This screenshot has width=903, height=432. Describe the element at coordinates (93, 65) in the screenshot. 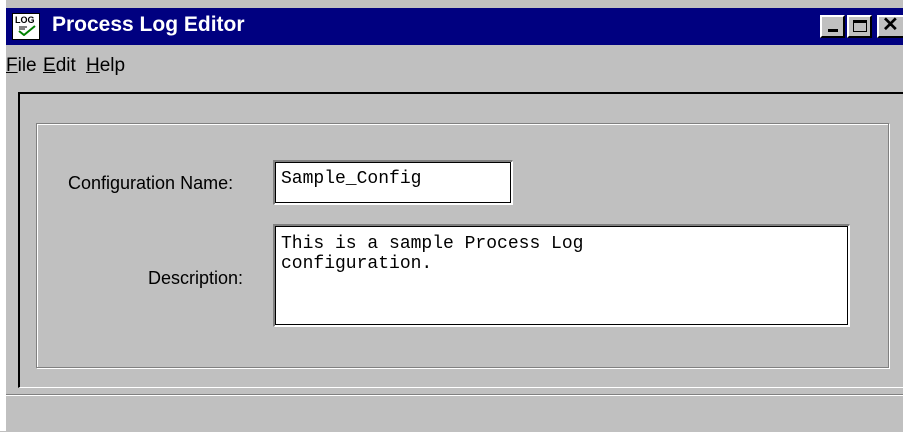

I see `menu-help-mnemonic: H` at that location.